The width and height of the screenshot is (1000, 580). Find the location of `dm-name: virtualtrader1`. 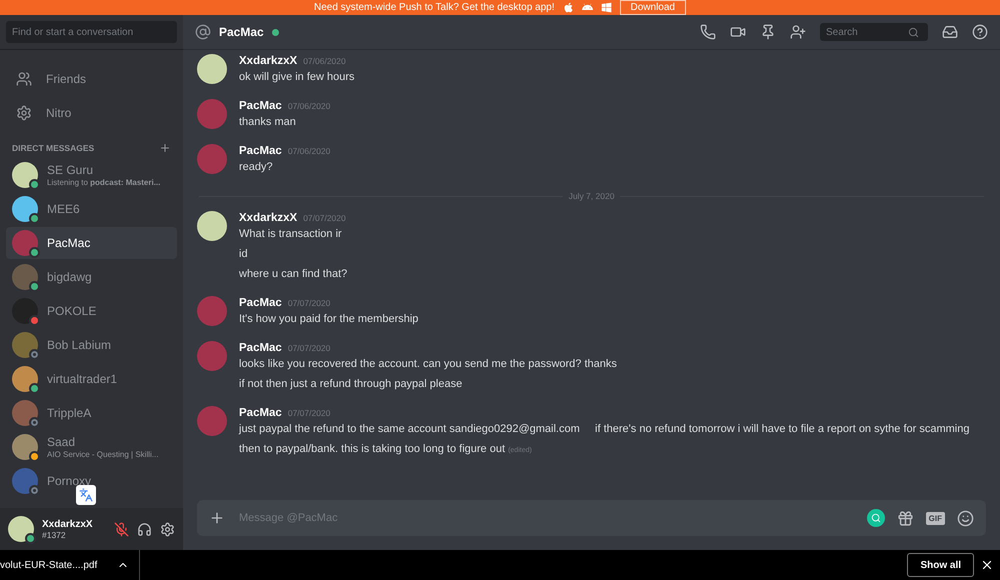

dm-name: virtualtrader1 is located at coordinates (82, 379).